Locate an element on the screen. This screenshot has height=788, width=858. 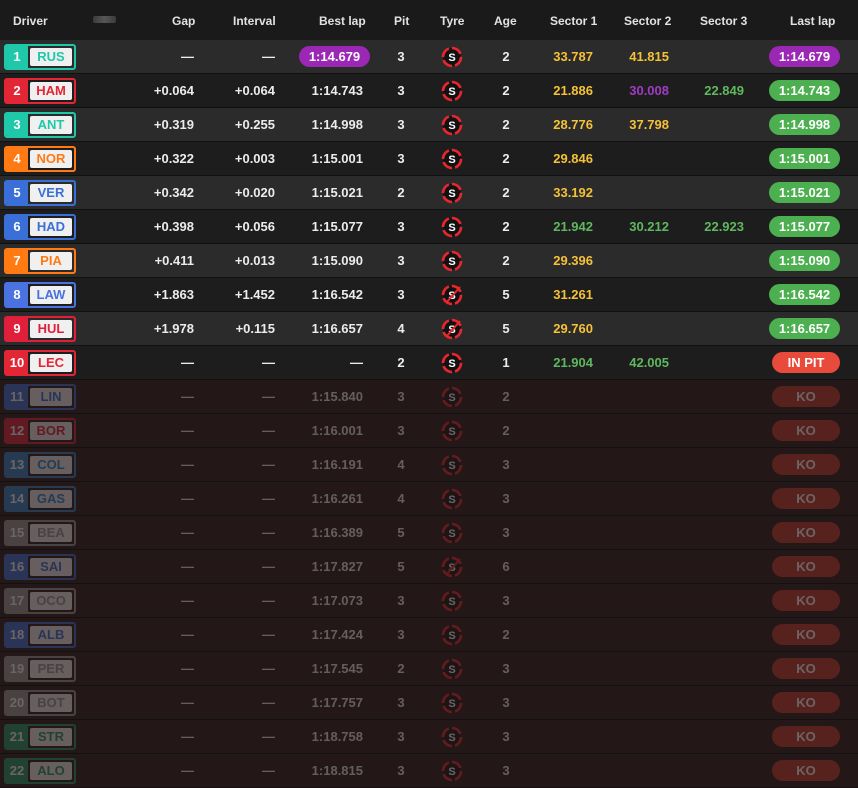
table-row: 20 BOT — — 1:17.757 3 S 3 KO is located at coordinates (429, 703).